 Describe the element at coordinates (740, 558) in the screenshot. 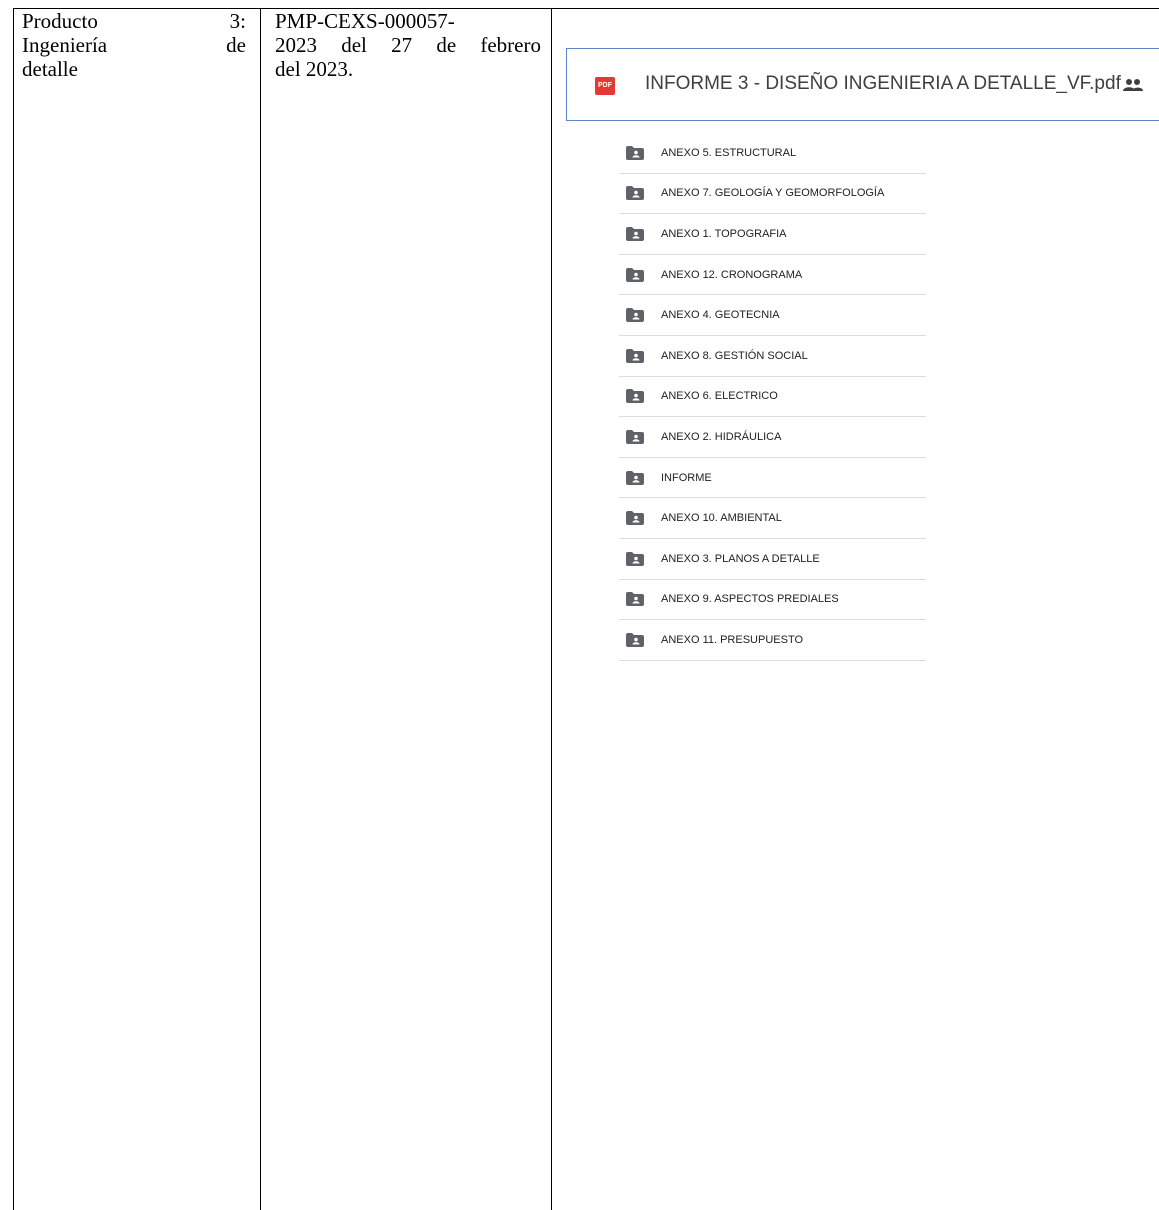

I see `folder-name: ANEXO 3. PLANOS A DETALLE` at that location.